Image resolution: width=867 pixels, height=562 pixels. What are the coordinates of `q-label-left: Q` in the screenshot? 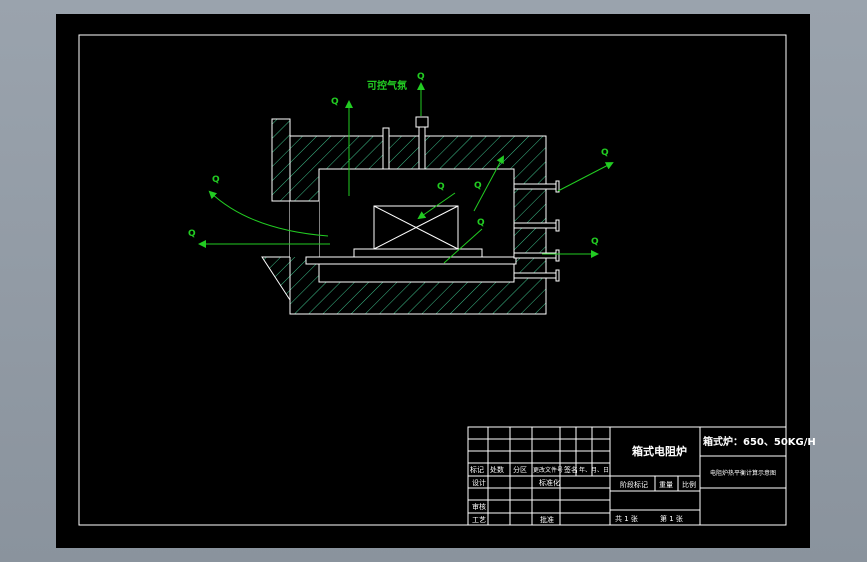 It's located at (192, 234).